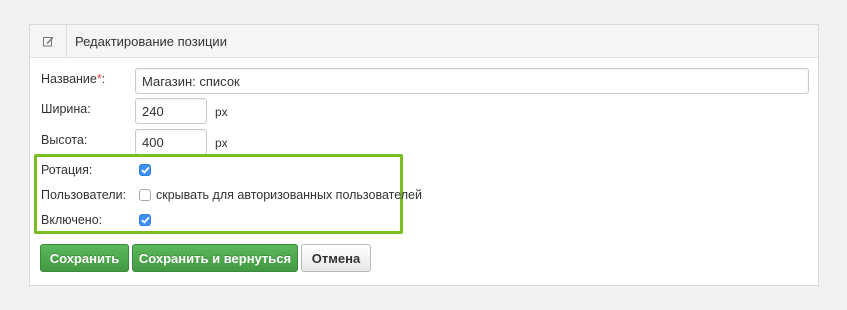 Image resolution: width=847 pixels, height=310 pixels. What do you see at coordinates (69, 79) in the screenshot?
I see `name-label-text: Название` at bounding box center [69, 79].